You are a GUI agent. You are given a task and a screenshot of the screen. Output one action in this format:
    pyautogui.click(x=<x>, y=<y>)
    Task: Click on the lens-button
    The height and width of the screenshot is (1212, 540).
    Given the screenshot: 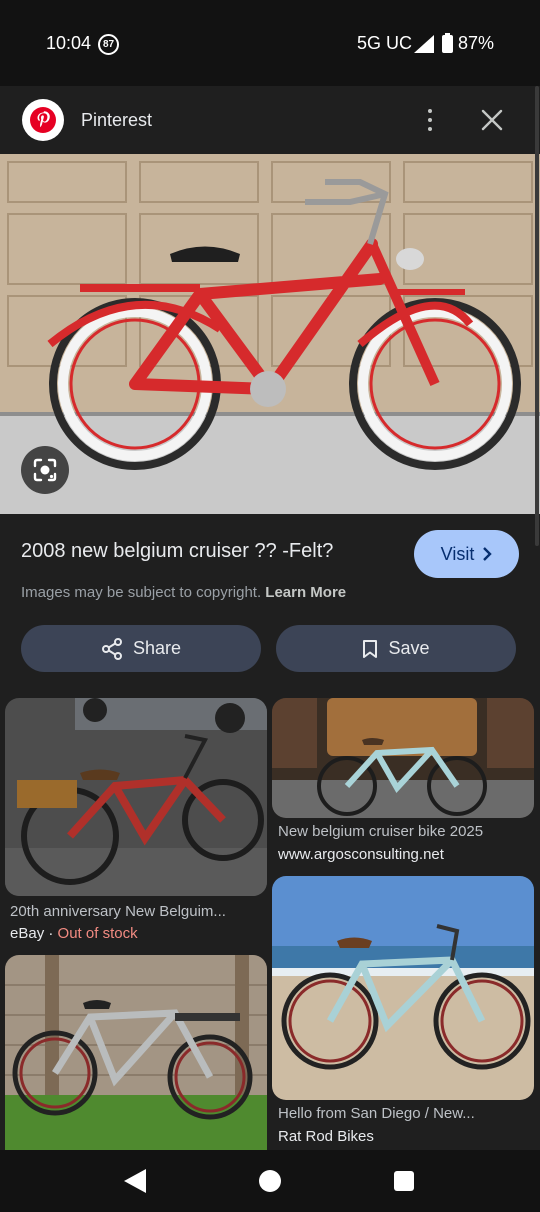 What is the action you would take?
    pyautogui.click(x=45, y=470)
    